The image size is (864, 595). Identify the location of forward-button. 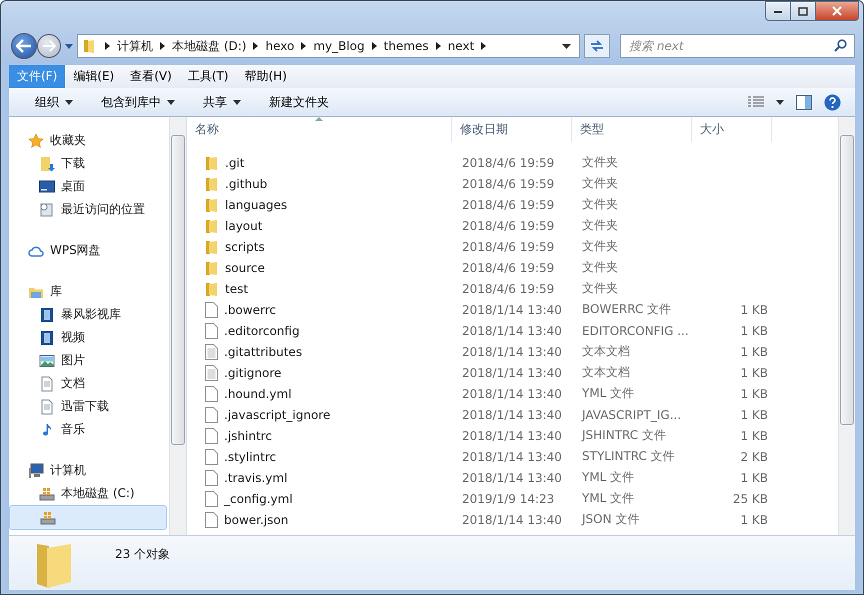
(49, 46).